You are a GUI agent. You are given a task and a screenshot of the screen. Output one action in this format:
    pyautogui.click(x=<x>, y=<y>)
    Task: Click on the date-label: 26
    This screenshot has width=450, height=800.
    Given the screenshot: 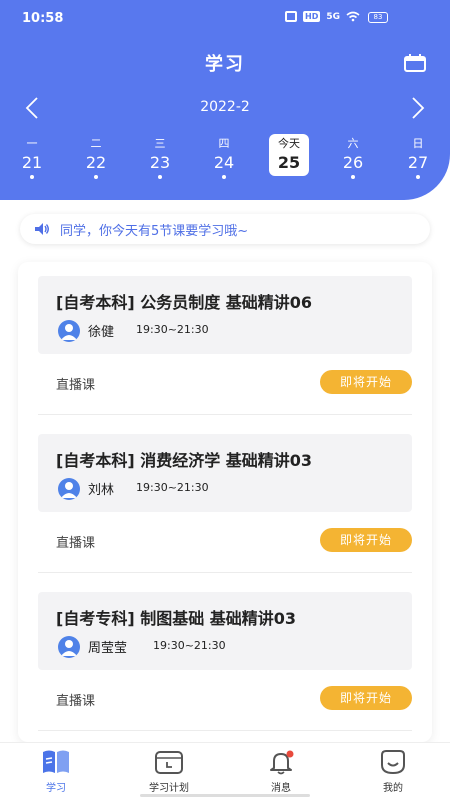 What is the action you would take?
    pyautogui.click(x=353, y=162)
    